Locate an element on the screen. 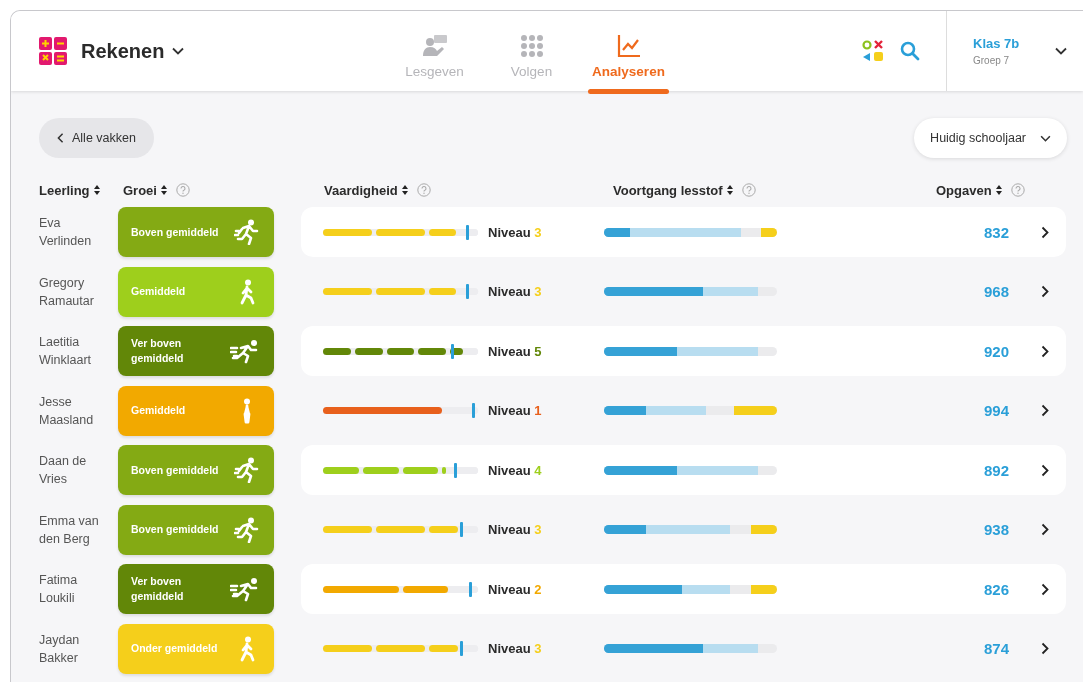 The width and height of the screenshot is (1083, 682). exercise-count: 892 is located at coordinates (893, 470).